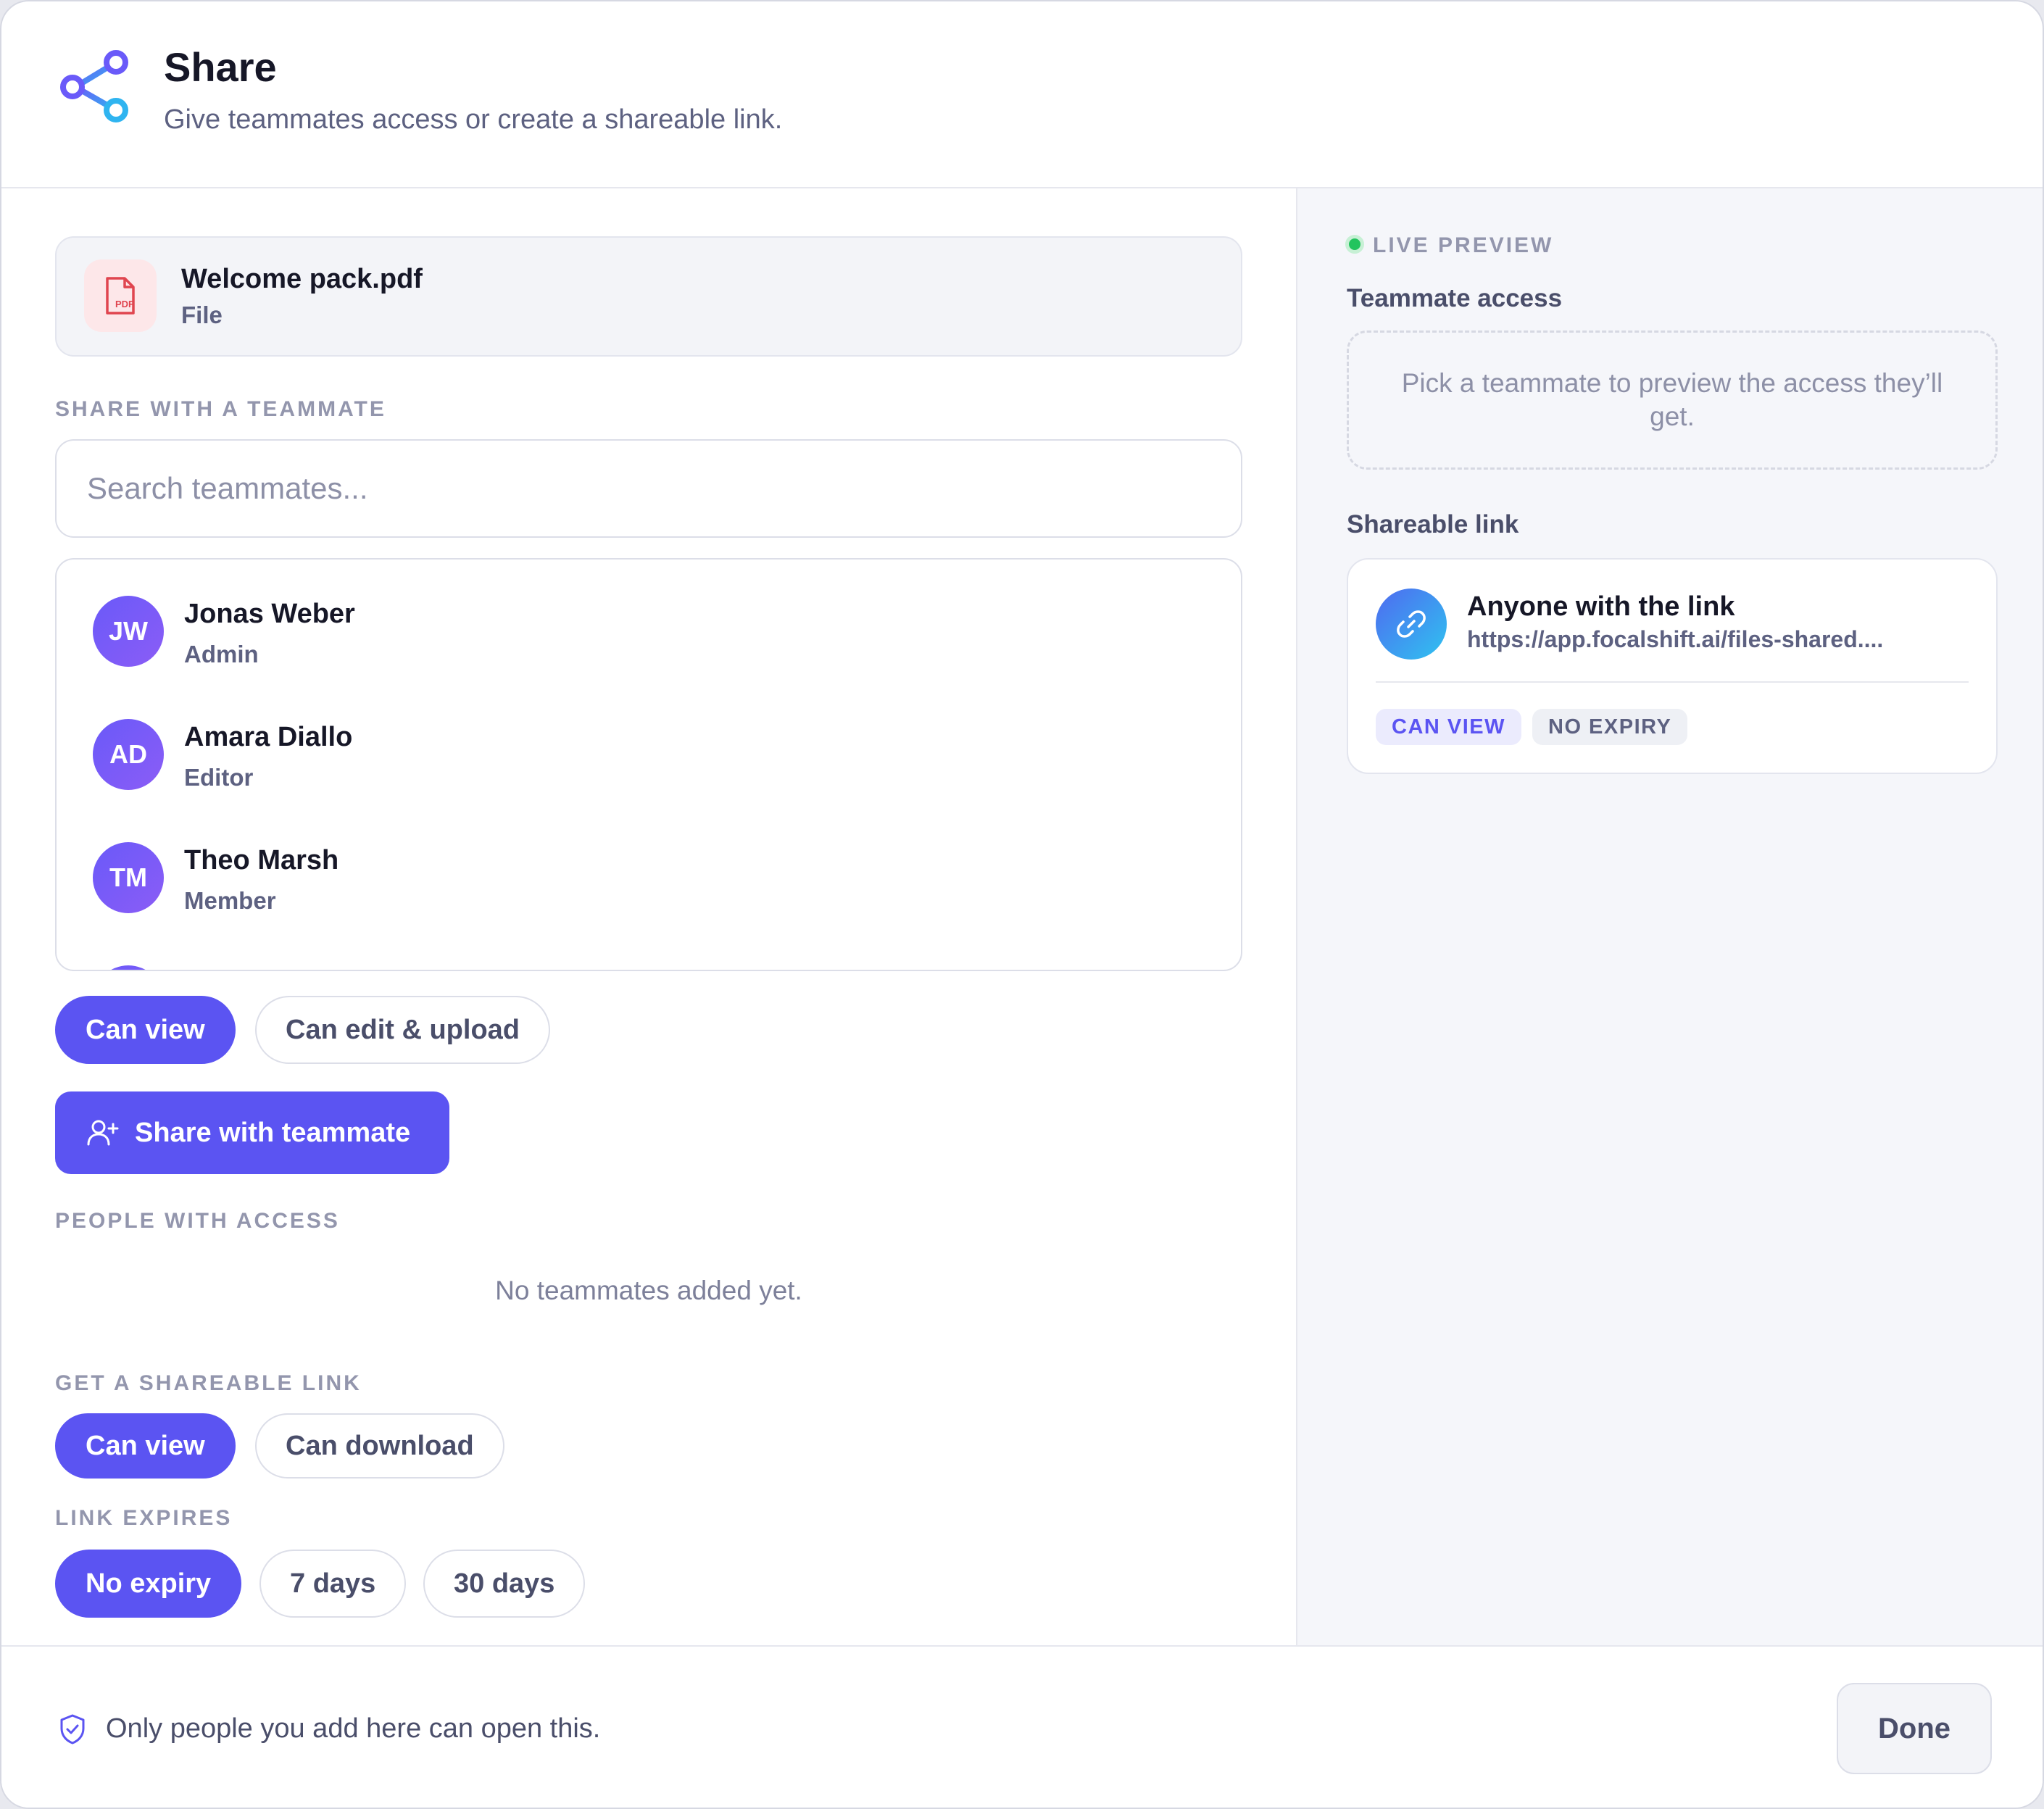 The height and width of the screenshot is (1809, 2044). What do you see at coordinates (273, 1132) in the screenshot?
I see `share-with-teammate-label: Share with teammate` at bounding box center [273, 1132].